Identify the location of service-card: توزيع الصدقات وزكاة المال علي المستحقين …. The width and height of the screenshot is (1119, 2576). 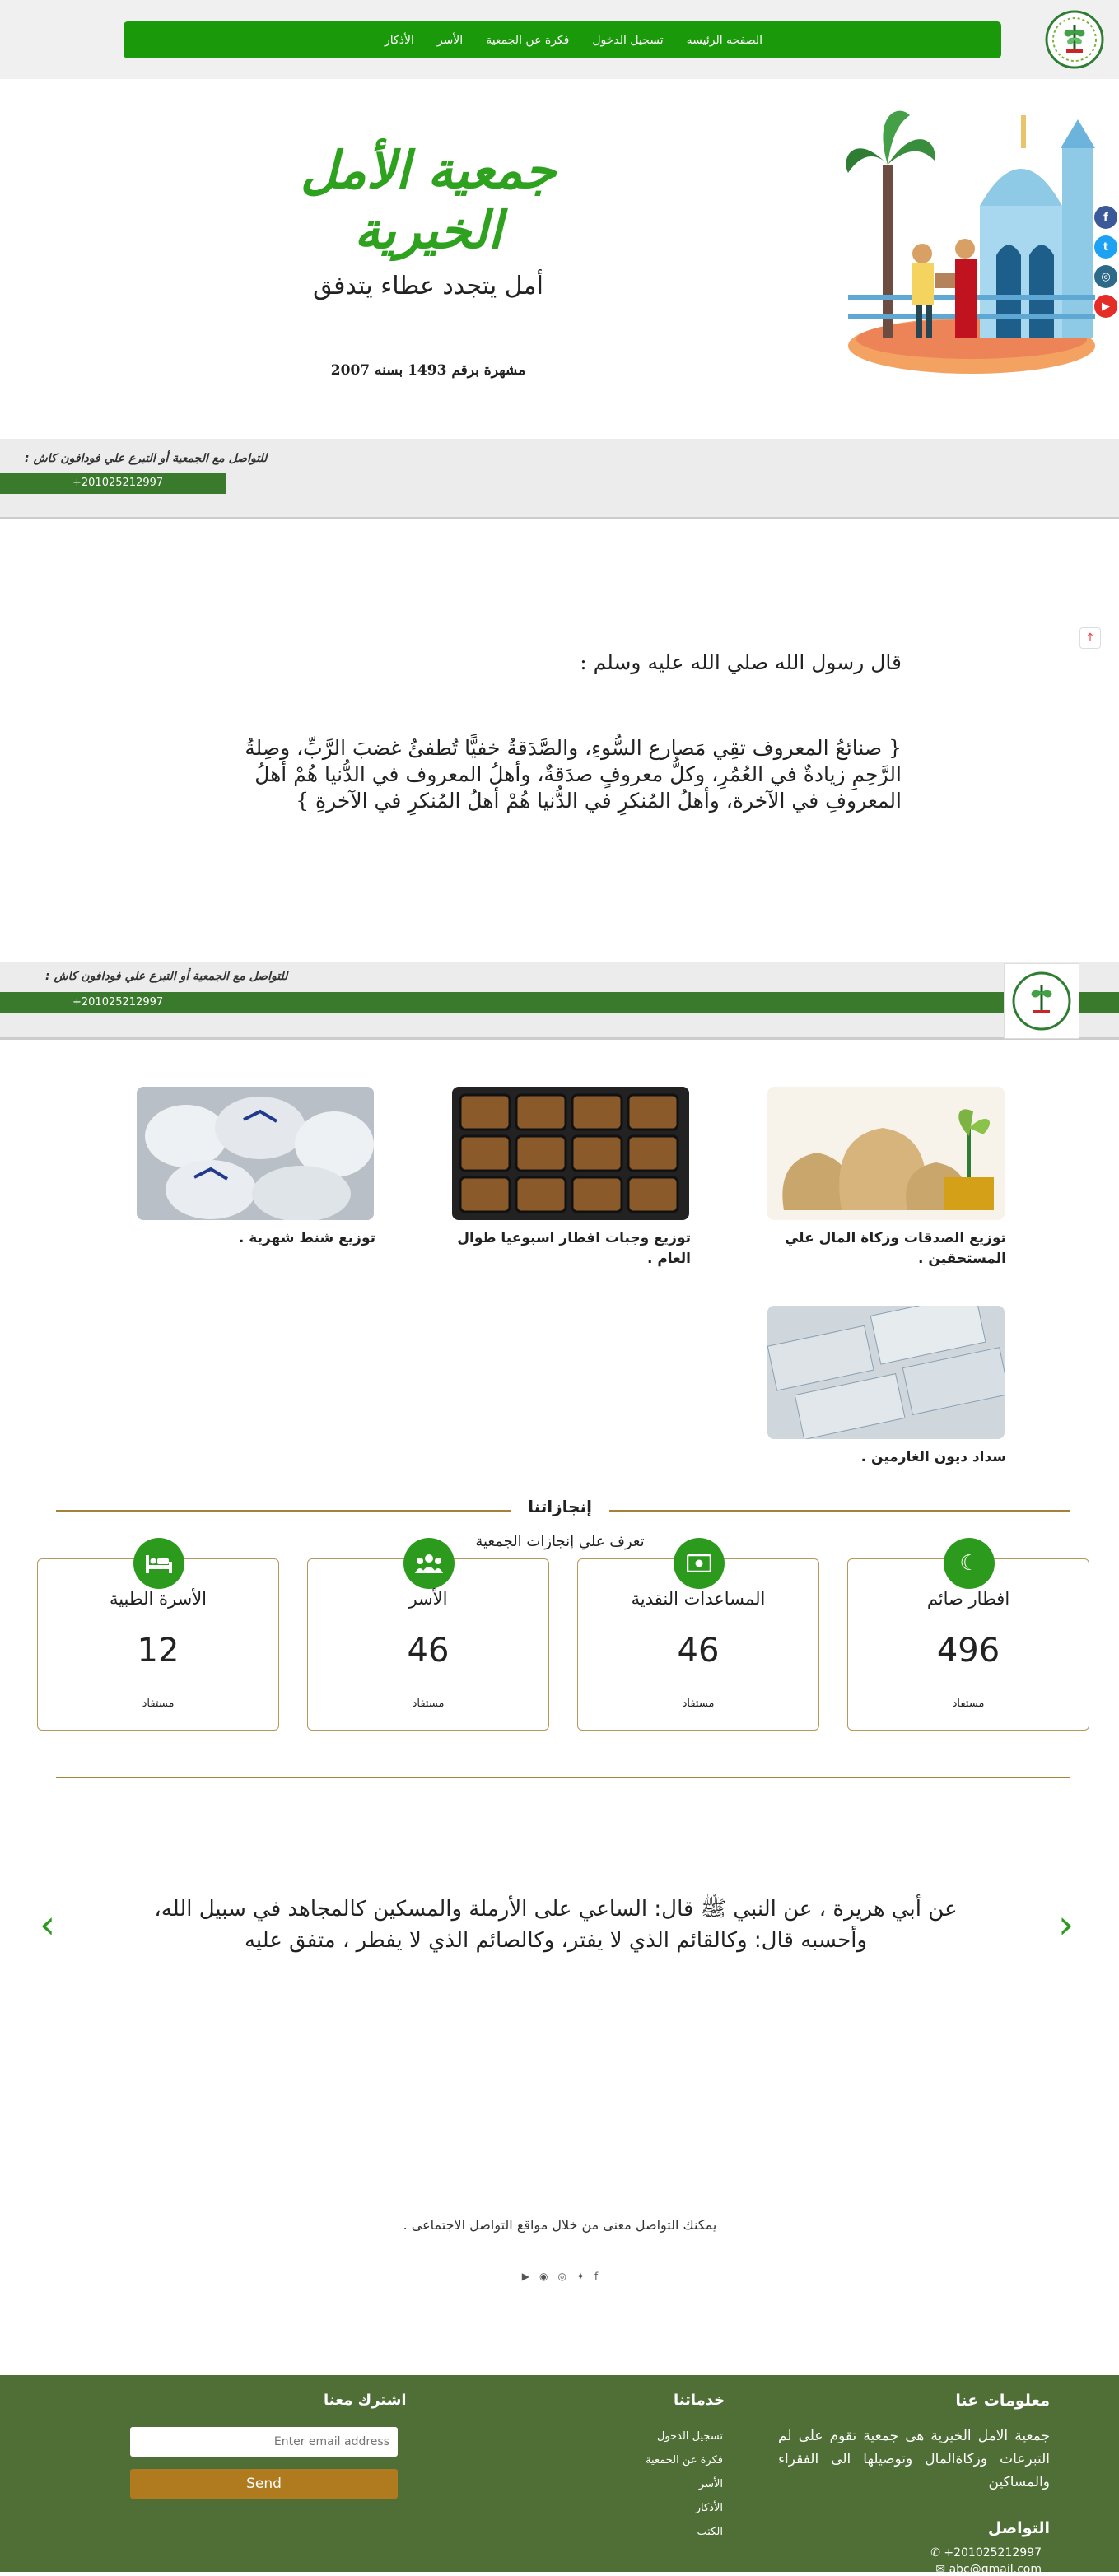
(886, 1178).